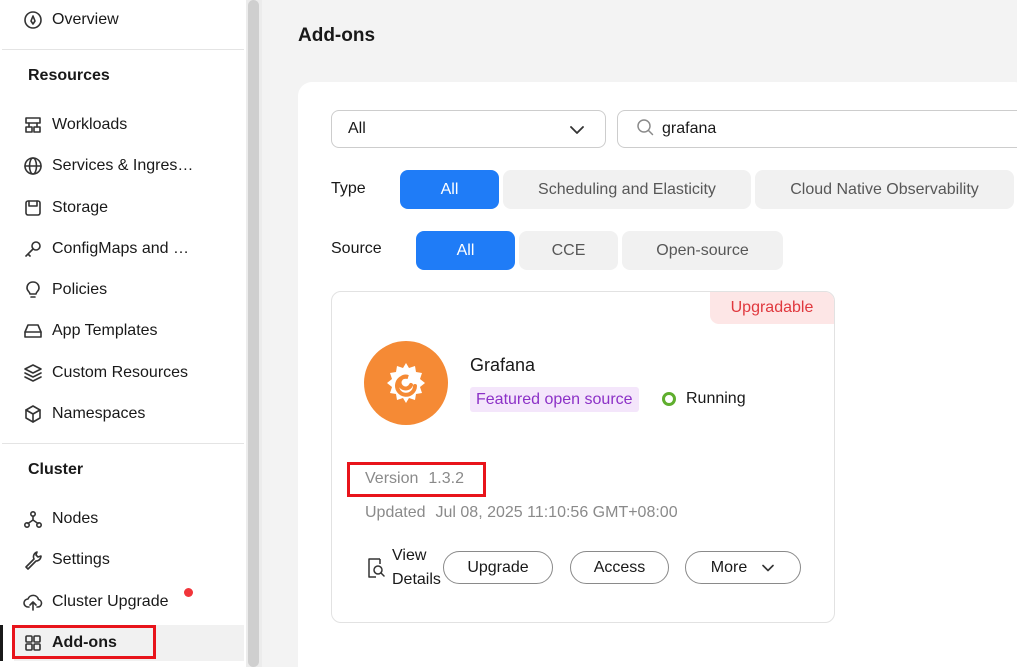 Image resolution: width=1017 pixels, height=667 pixels. Describe the element at coordinates (356, 248) in the screenshot. I see `source-filter-label: Source` at that location.